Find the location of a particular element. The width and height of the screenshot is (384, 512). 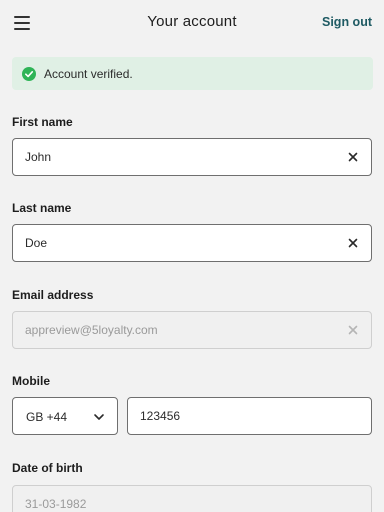

last-name-input is located at coordinates (175, 243).